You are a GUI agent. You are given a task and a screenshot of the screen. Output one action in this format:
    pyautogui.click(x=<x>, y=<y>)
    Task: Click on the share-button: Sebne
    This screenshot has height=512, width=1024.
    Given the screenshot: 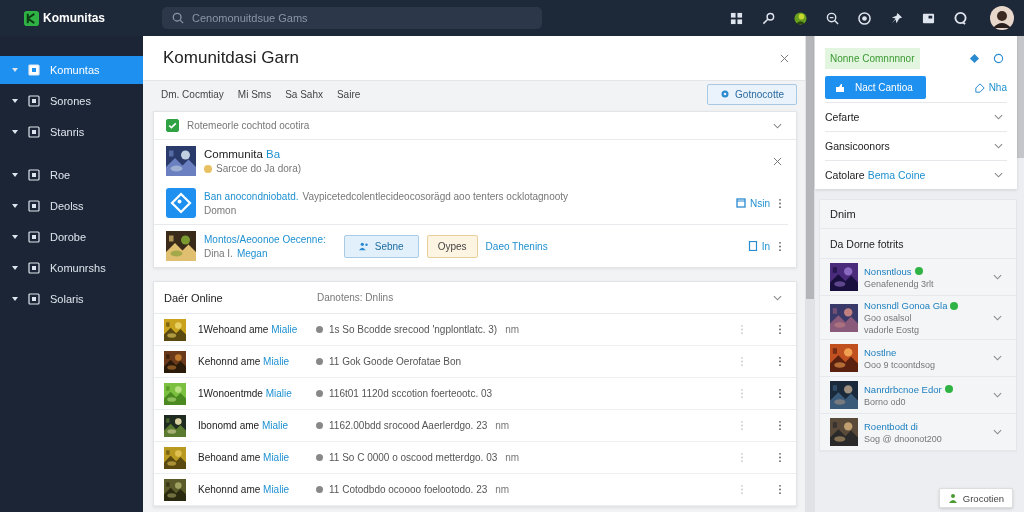 What is the action you would take?
    pyautogui.click(x=381, y=246)
    